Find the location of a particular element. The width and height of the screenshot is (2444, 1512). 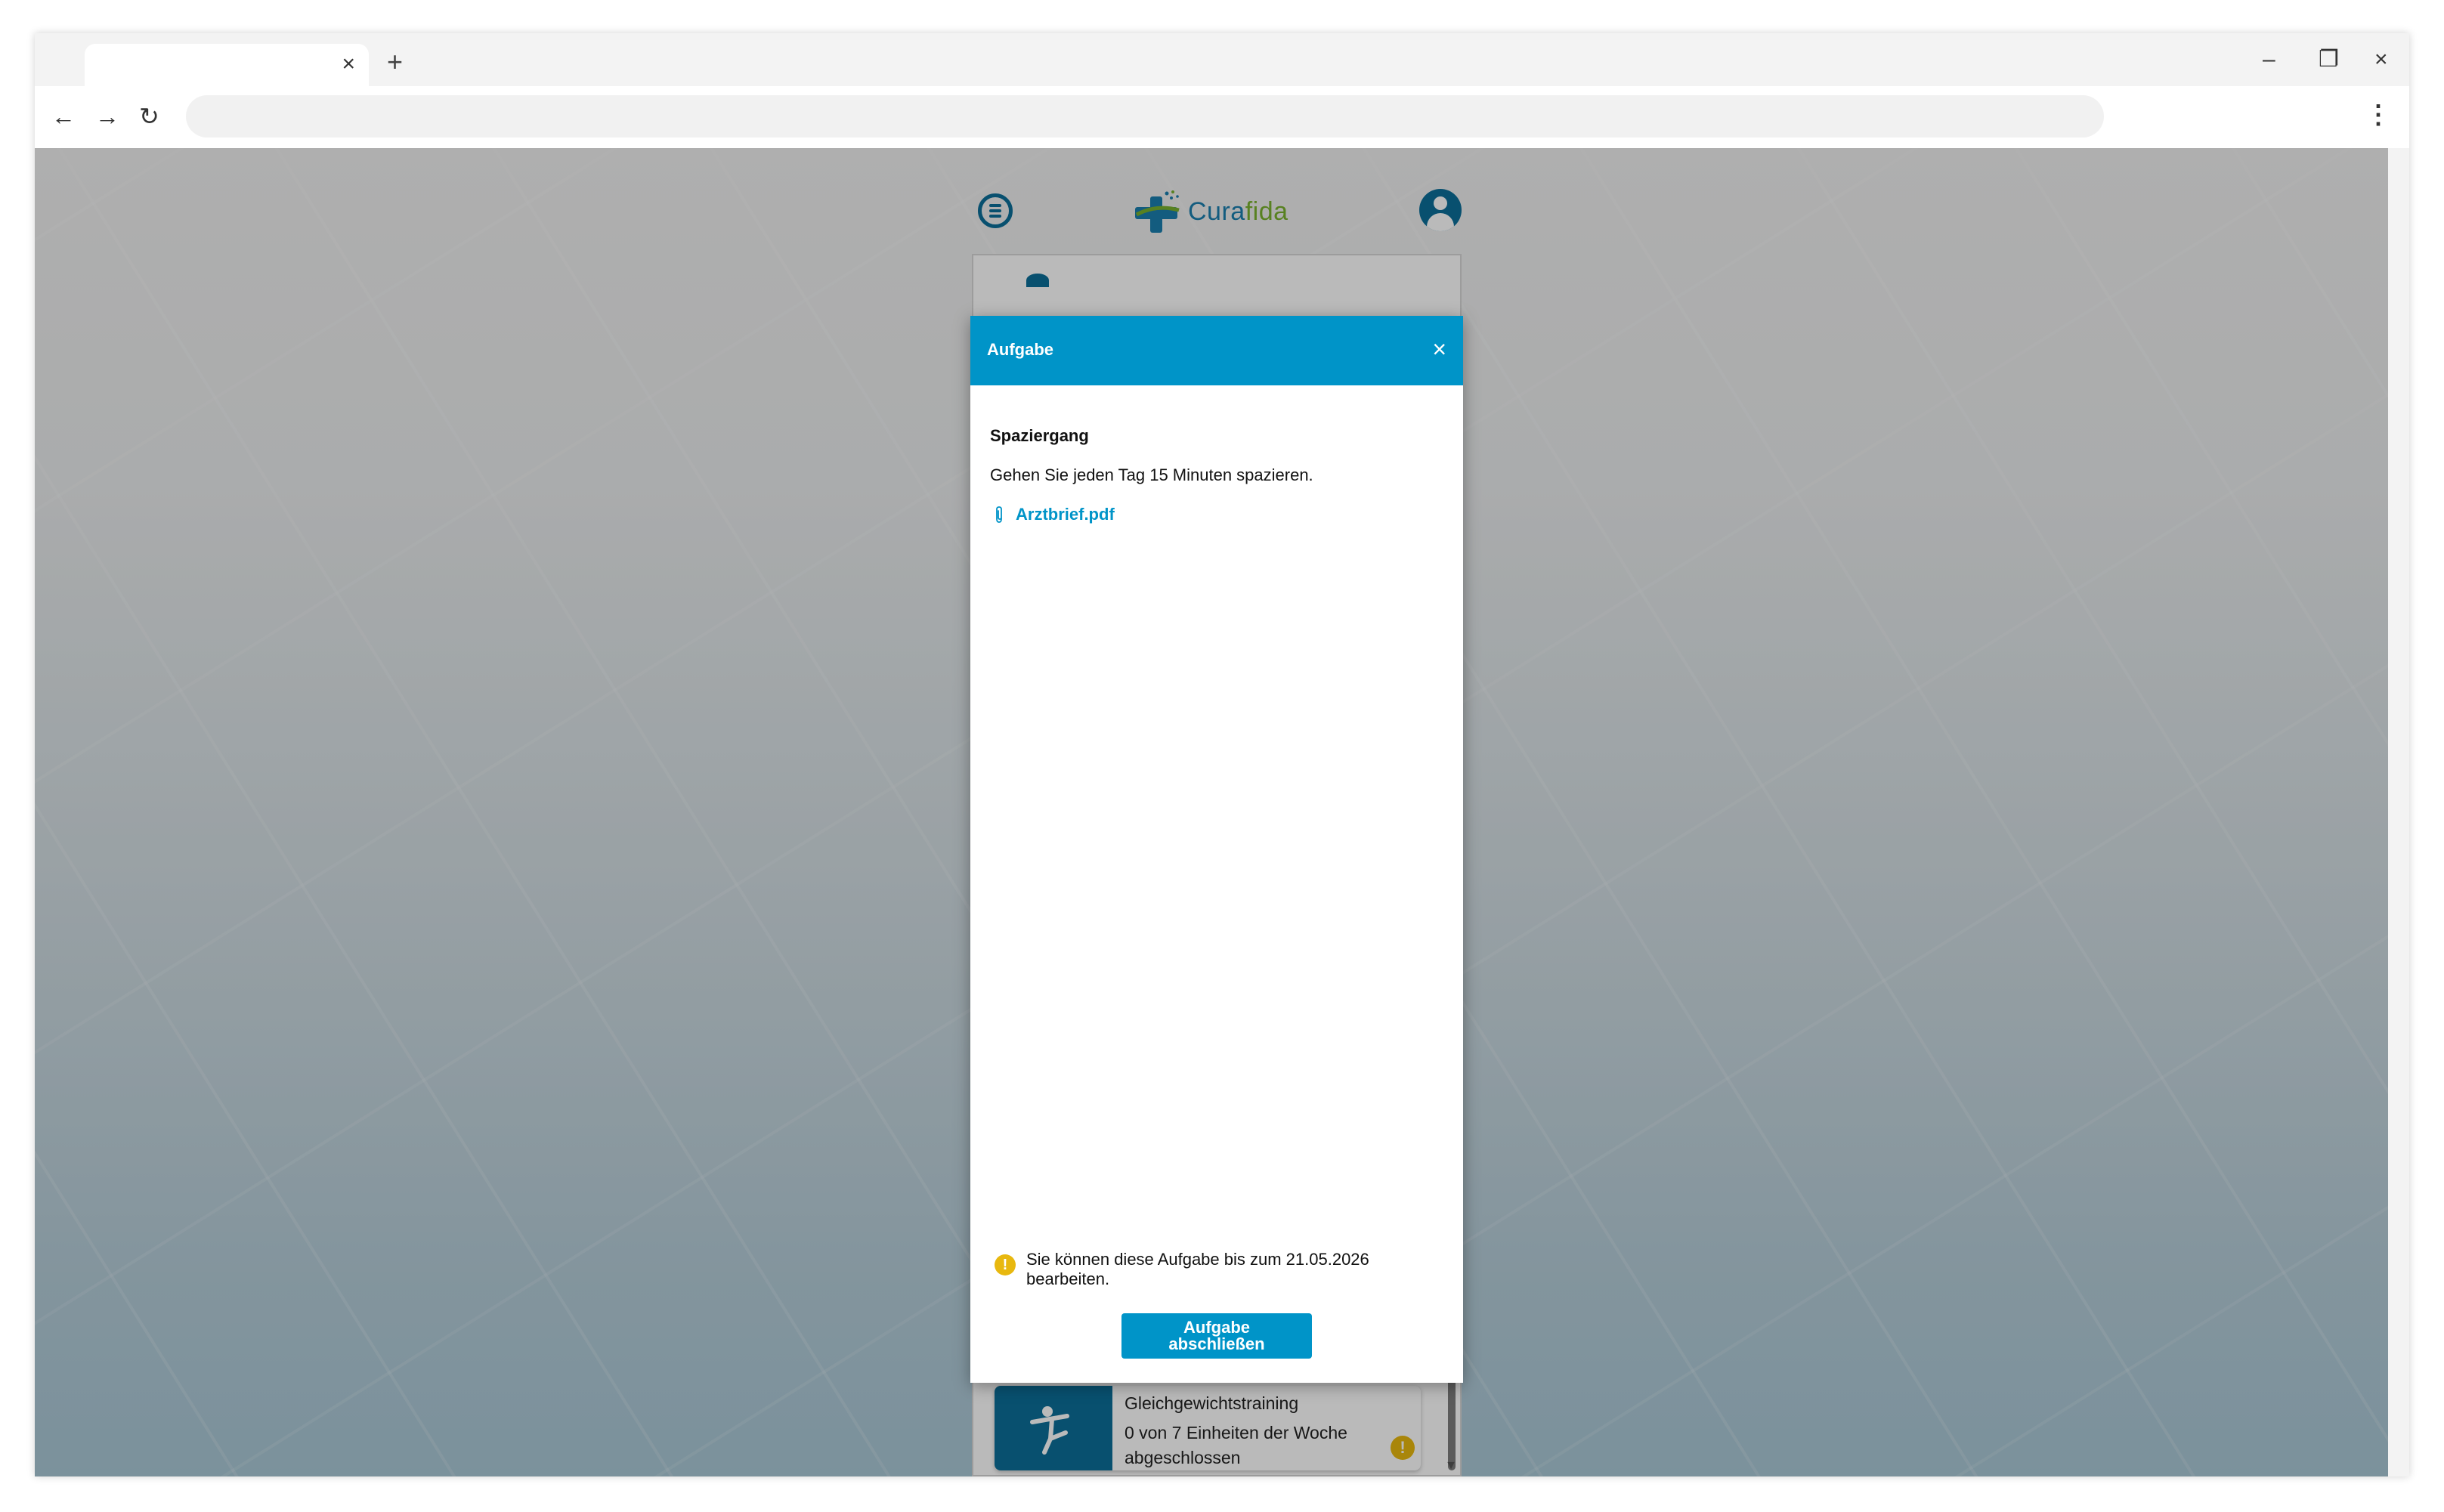

browser-tab: × is located at coordinates (227, 65).